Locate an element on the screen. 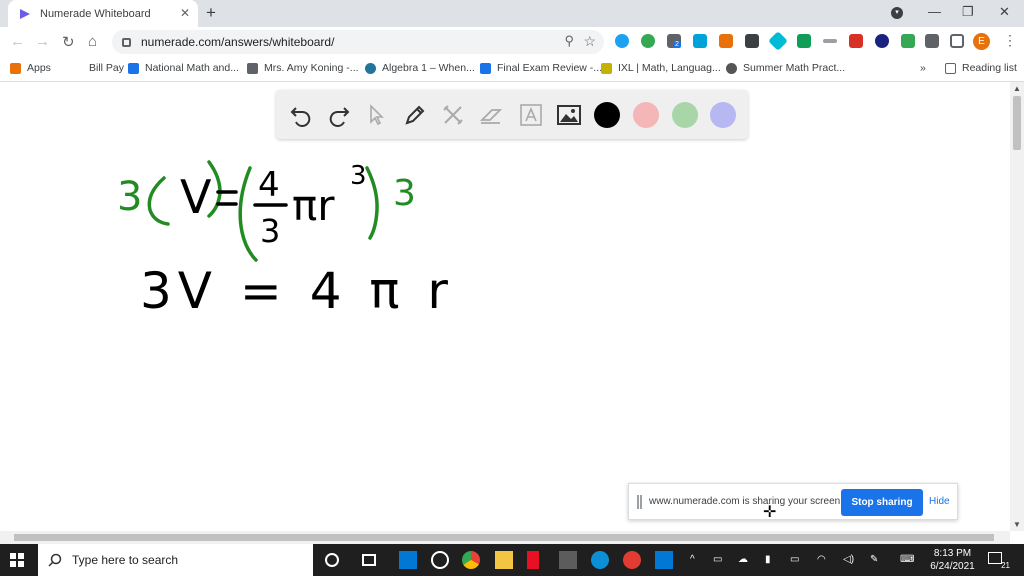 The image size is (1024, 576). image-icon is located at coordinates (569, 115).